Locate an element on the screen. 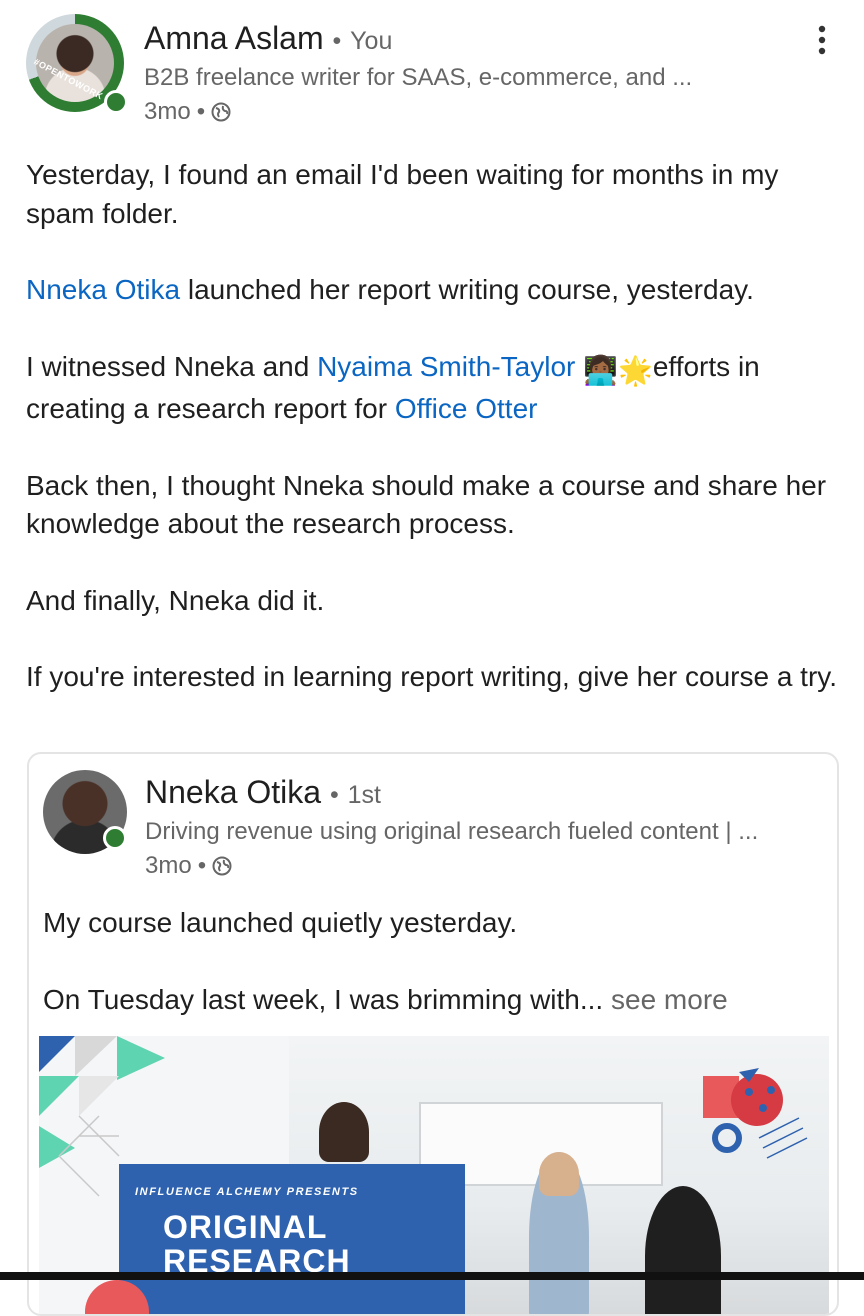 Image resolution: width=864 pixels, height=1316 pixels. shared-author-name-line: Nneka Otika • 1st is located at coordinates (263, 792).